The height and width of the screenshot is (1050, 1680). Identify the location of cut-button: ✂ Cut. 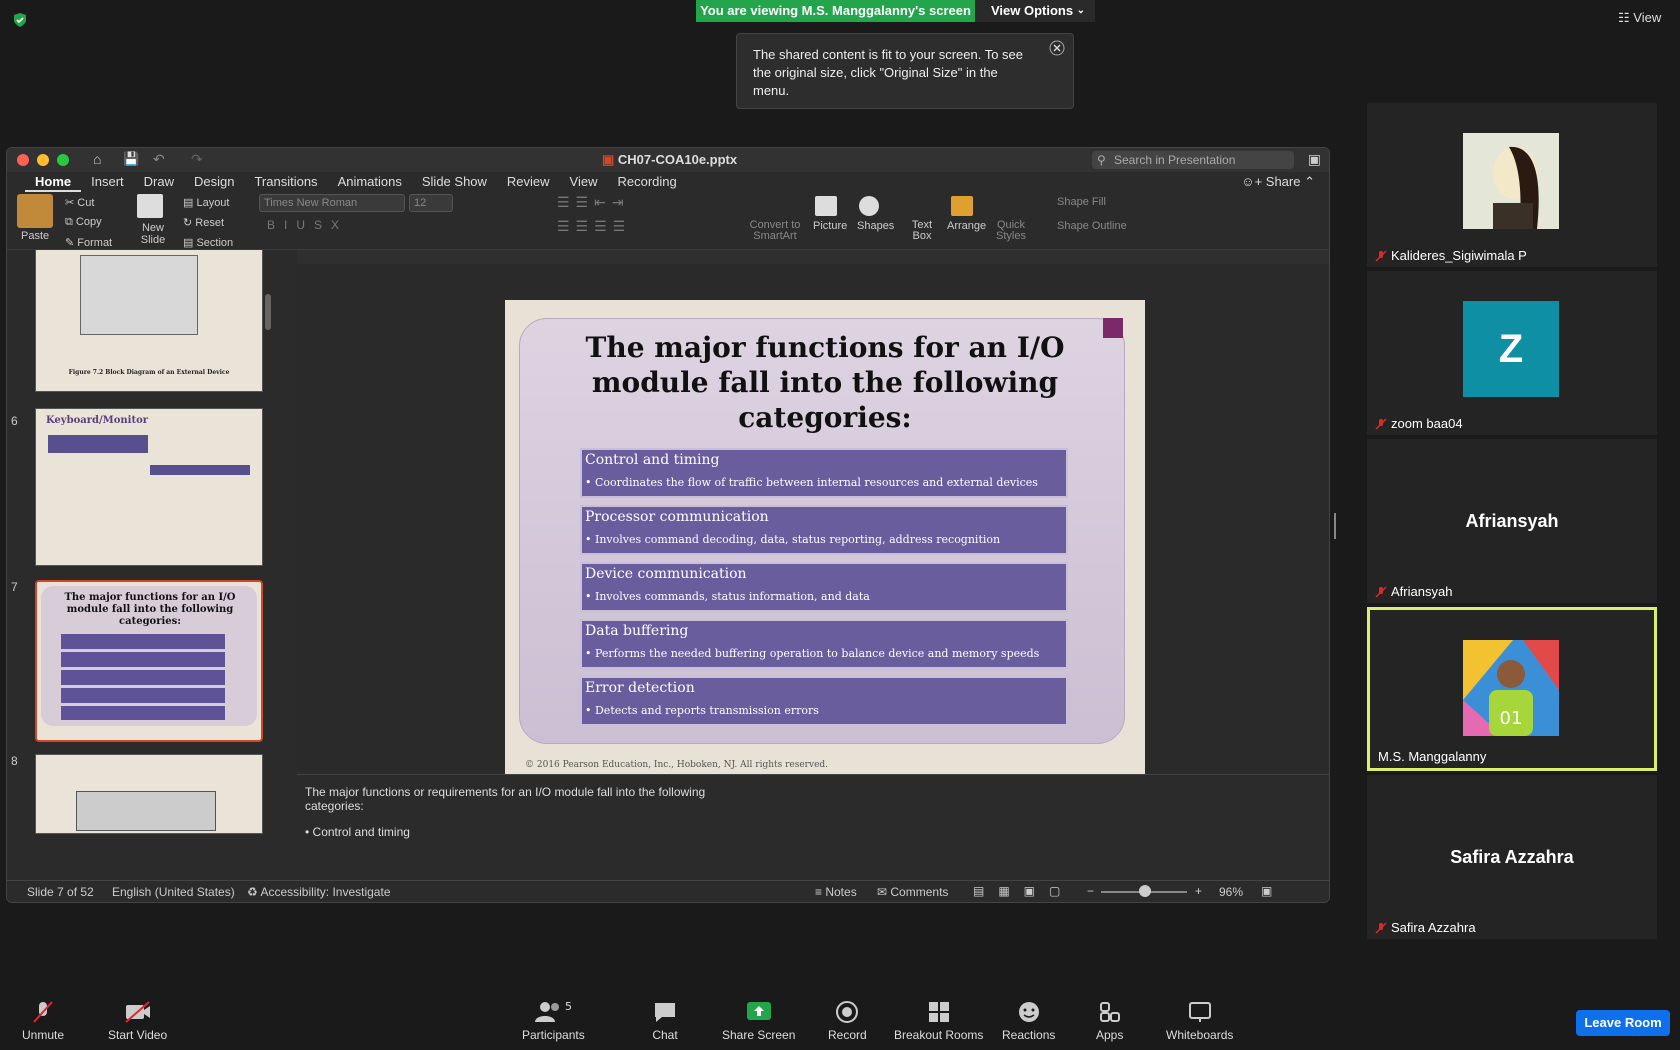
(79, 202).